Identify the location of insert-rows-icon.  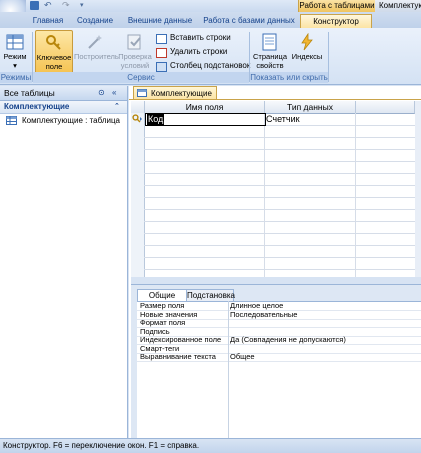
(161, 39).